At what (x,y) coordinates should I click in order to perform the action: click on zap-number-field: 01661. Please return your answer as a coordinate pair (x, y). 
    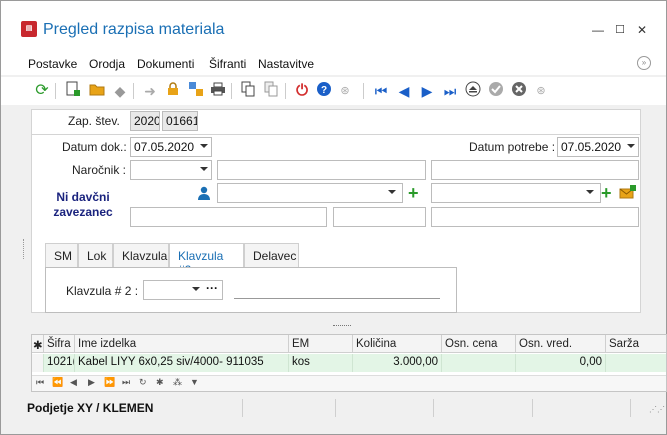
    Looking at the image, I should click on (180, 121).